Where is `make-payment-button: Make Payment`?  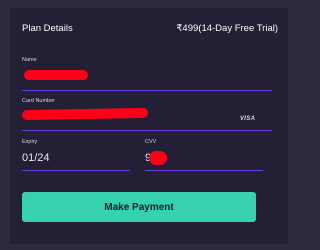 make-payment-button: Make Payment is located at coordinates (139, 207).